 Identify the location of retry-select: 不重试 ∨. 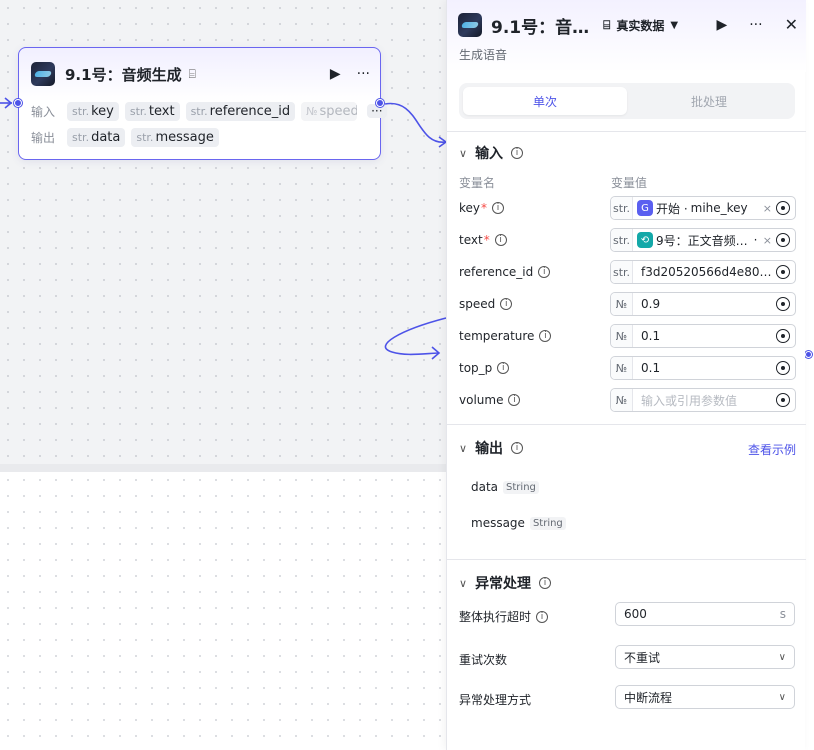
(705, 657).